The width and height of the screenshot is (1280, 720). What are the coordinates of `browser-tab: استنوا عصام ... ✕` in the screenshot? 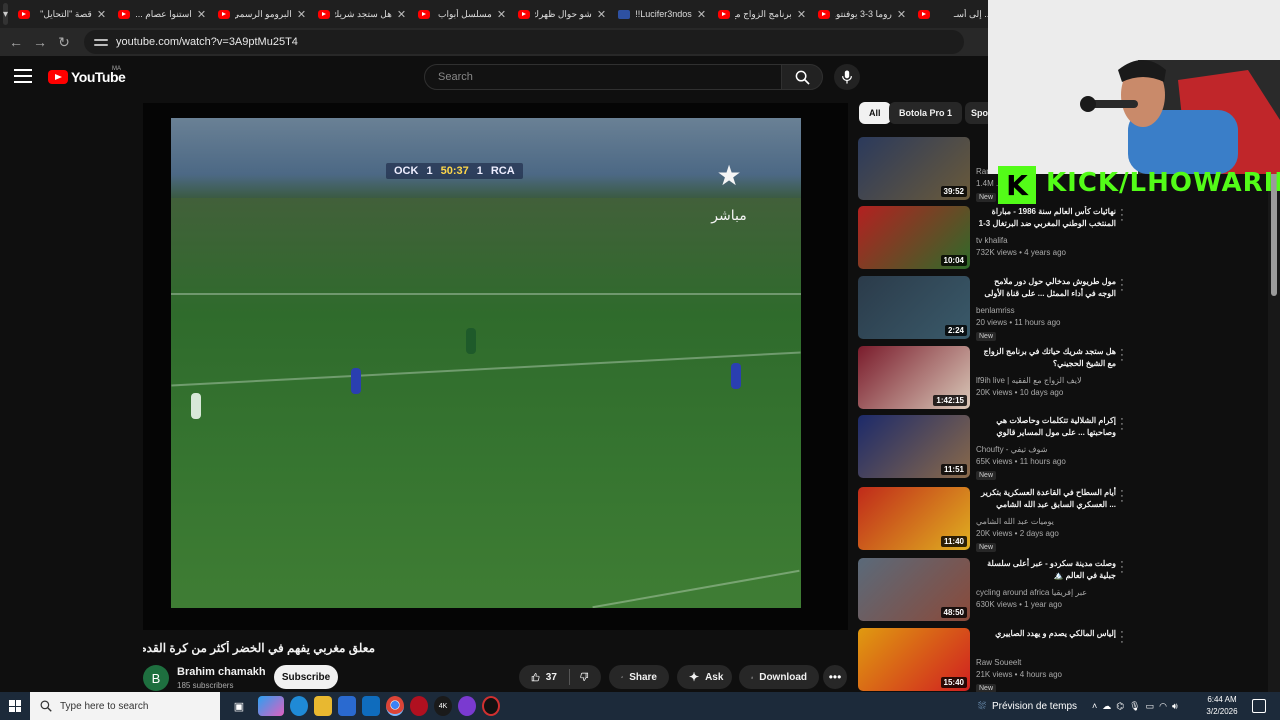 It's located at (162, 14).